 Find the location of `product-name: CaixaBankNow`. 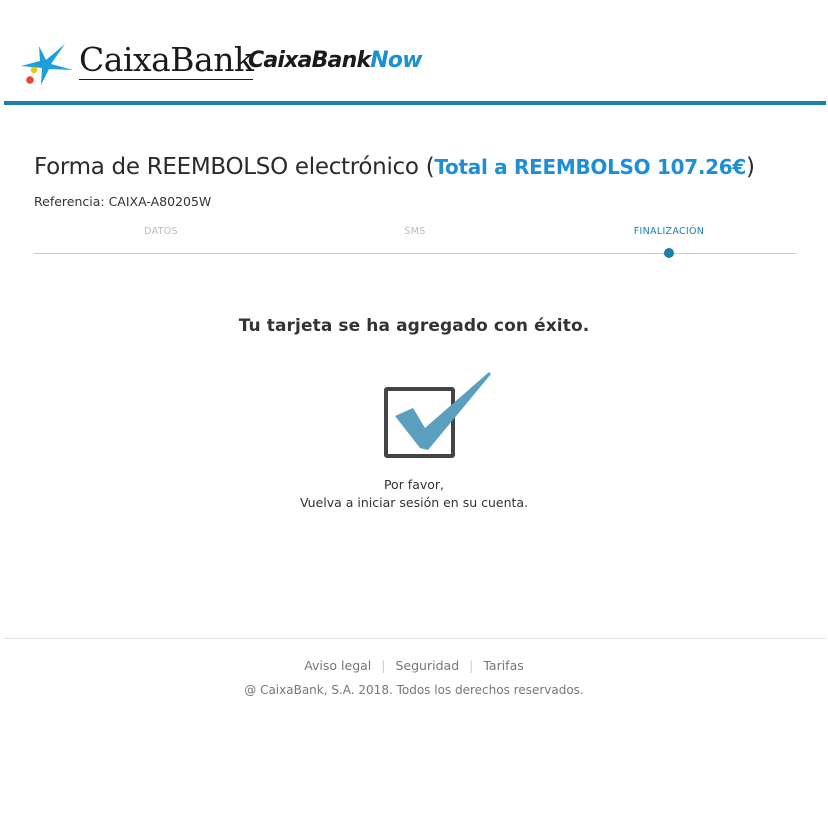

product-name: CaixaBankNow is located at coordinates (335, 60).